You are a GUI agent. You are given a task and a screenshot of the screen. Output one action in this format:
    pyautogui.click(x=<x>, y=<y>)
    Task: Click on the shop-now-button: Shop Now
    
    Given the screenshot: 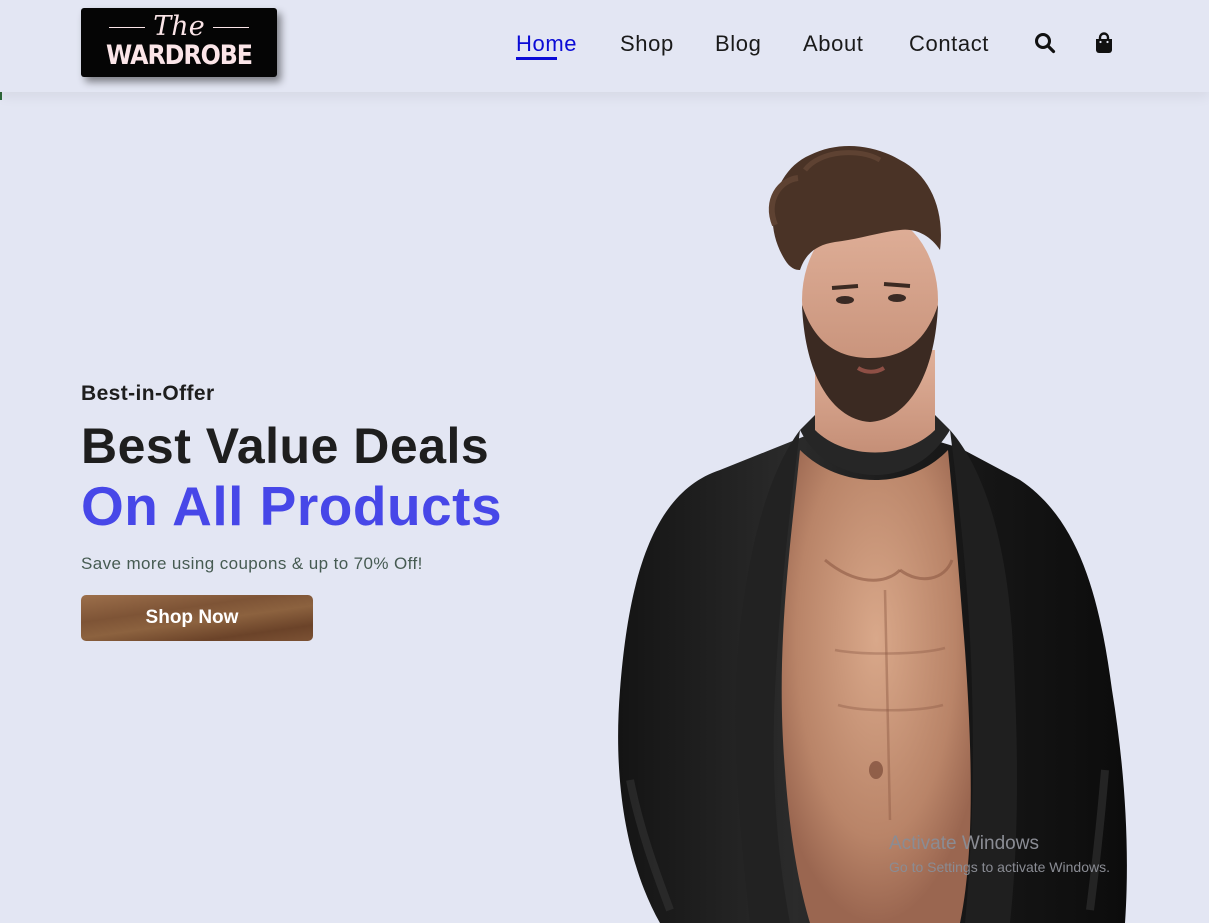 What is the action you would take?
    pyautogui.click(x=197, y=618)
    